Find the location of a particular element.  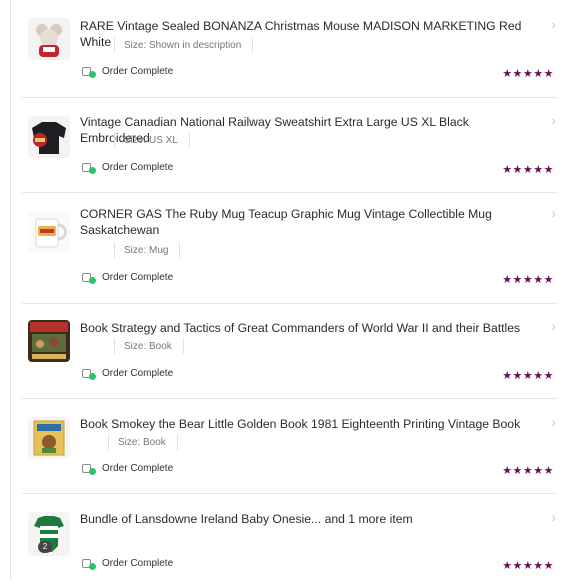

book-cover-icon is located at coordinates (49, 341).